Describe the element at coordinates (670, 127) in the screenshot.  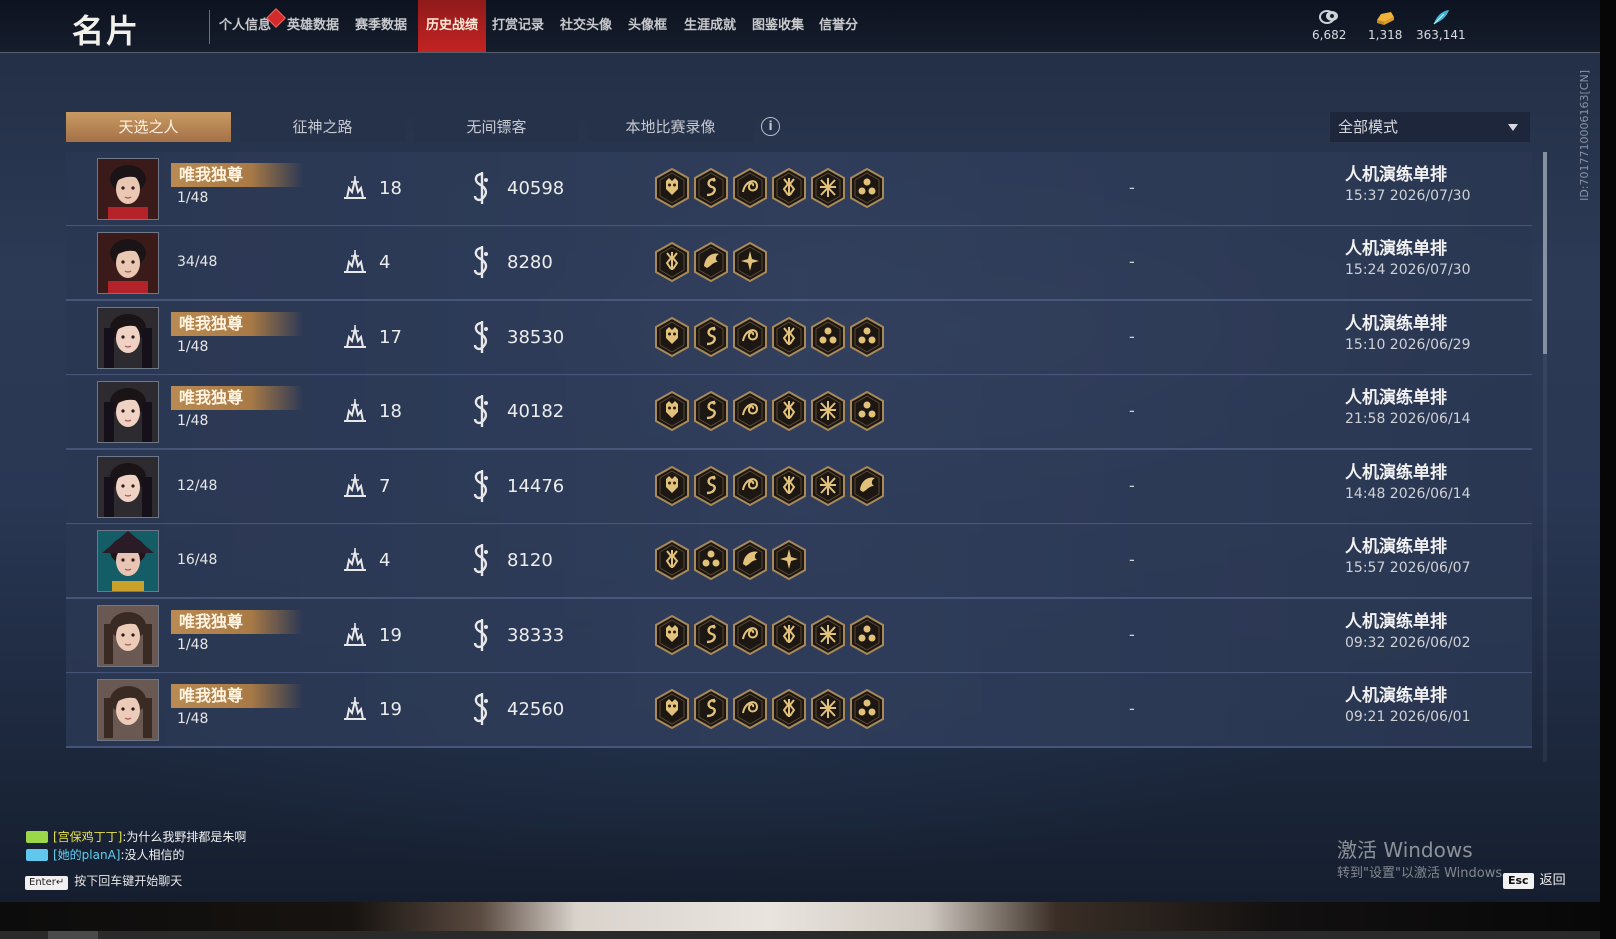
I see `tab-local-replay: 本地比赛录像` at that location.